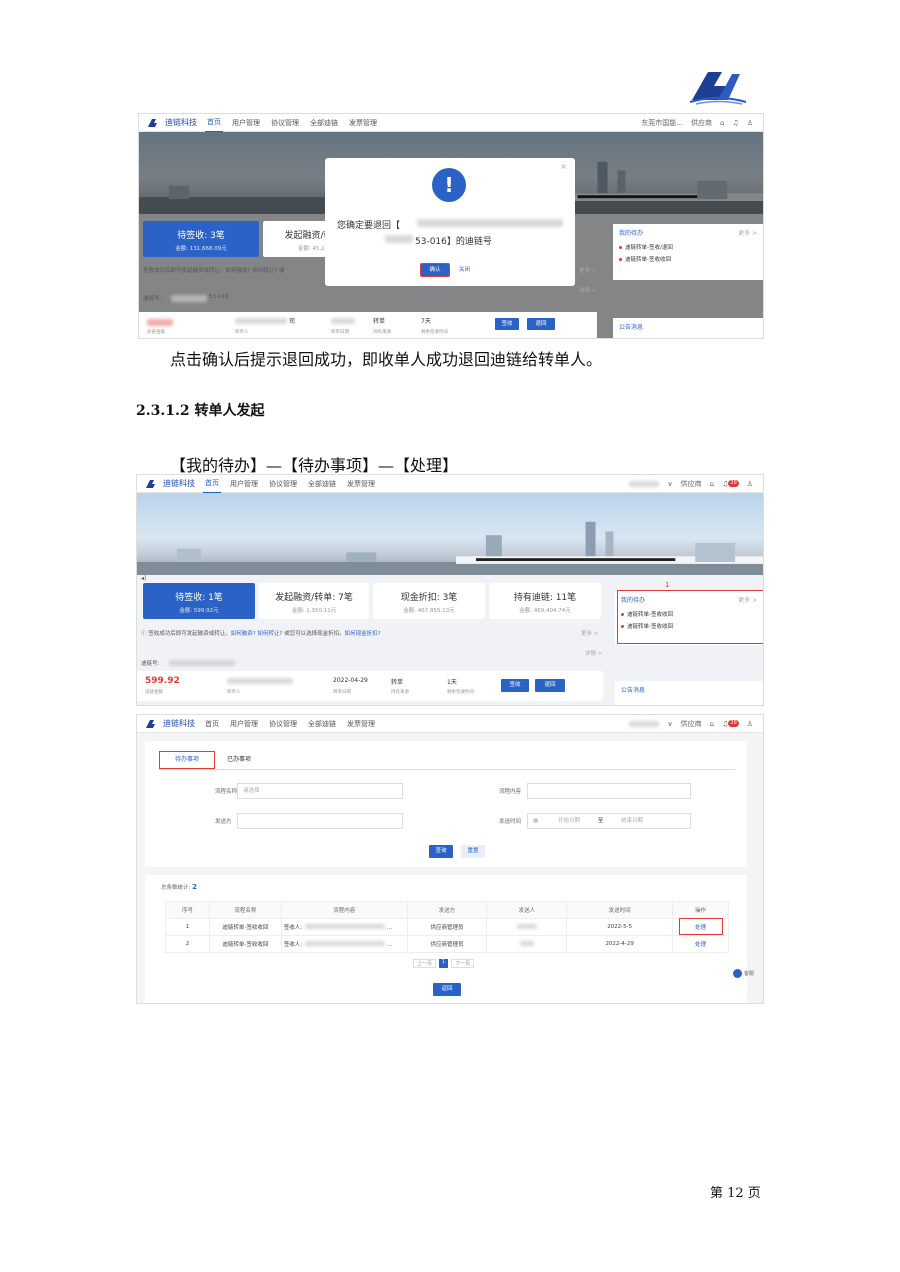 Image resolution: width=900 pixels, height=1272 pixels. What do you see at coordinates (201, 249) in the screenshot?
I see `stat-amount: 金额: 131,668.09元` at bounding box center [201, 249].